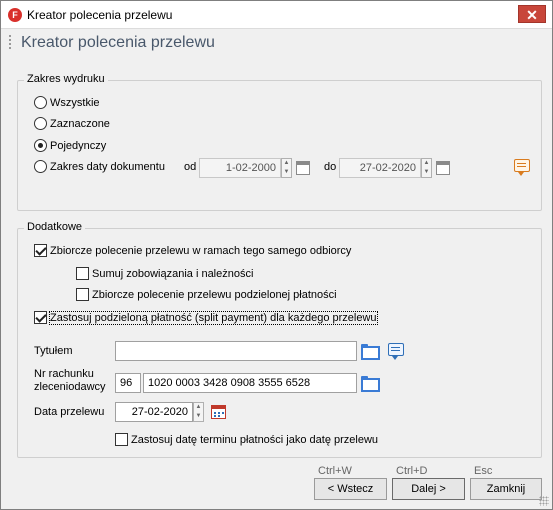  I want to click on title-label: Tytułem, so click(53, 351).